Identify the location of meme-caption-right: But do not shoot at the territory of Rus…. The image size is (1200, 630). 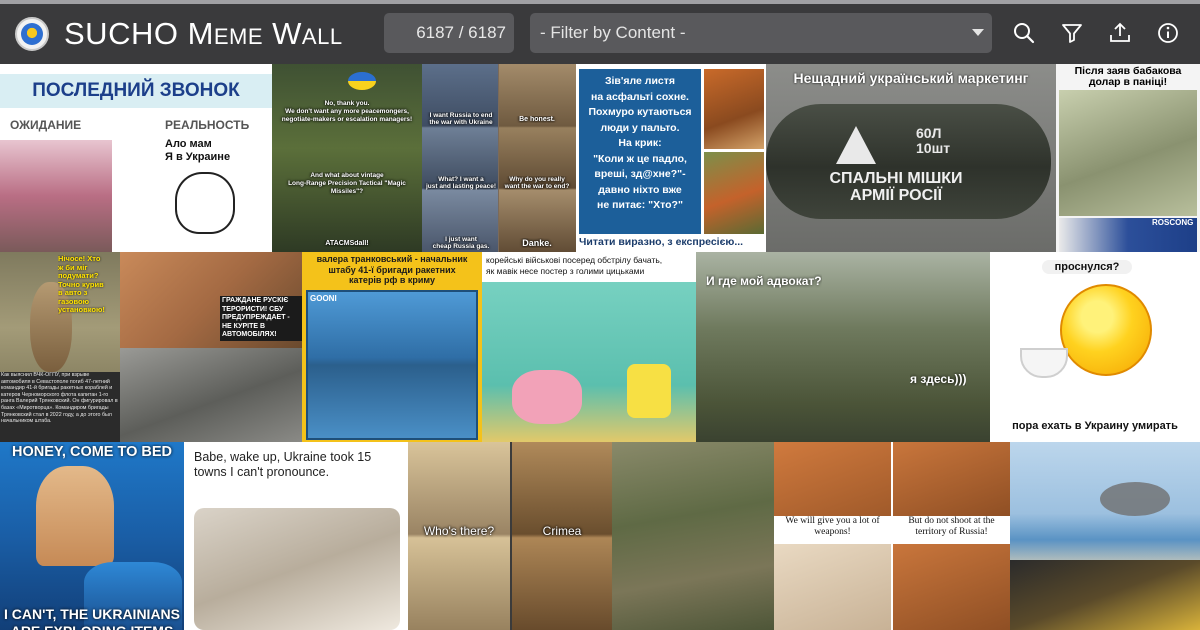
(951, 526).